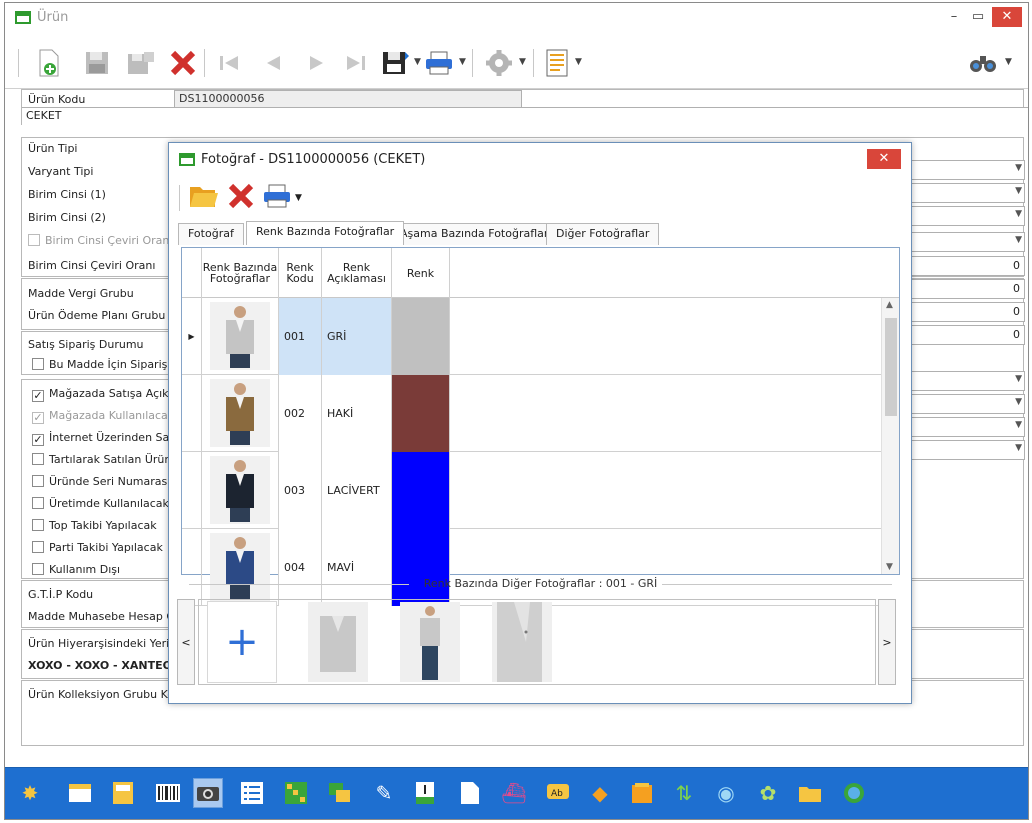 This screenshot has height=823, width=1032. I want to click on transfer-icon: ⇅, so click(684, 793).